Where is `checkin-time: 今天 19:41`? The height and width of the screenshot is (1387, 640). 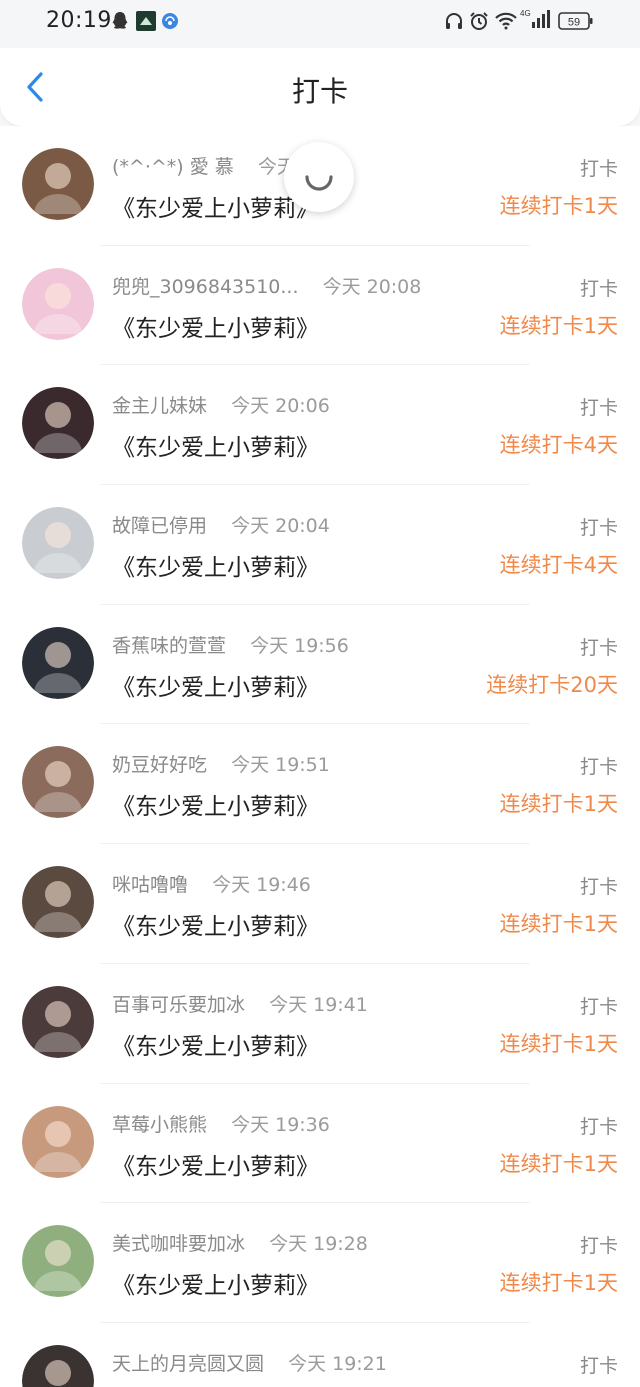
checkin-time: 今天 19:41 is located at coordinates (318, 1004).